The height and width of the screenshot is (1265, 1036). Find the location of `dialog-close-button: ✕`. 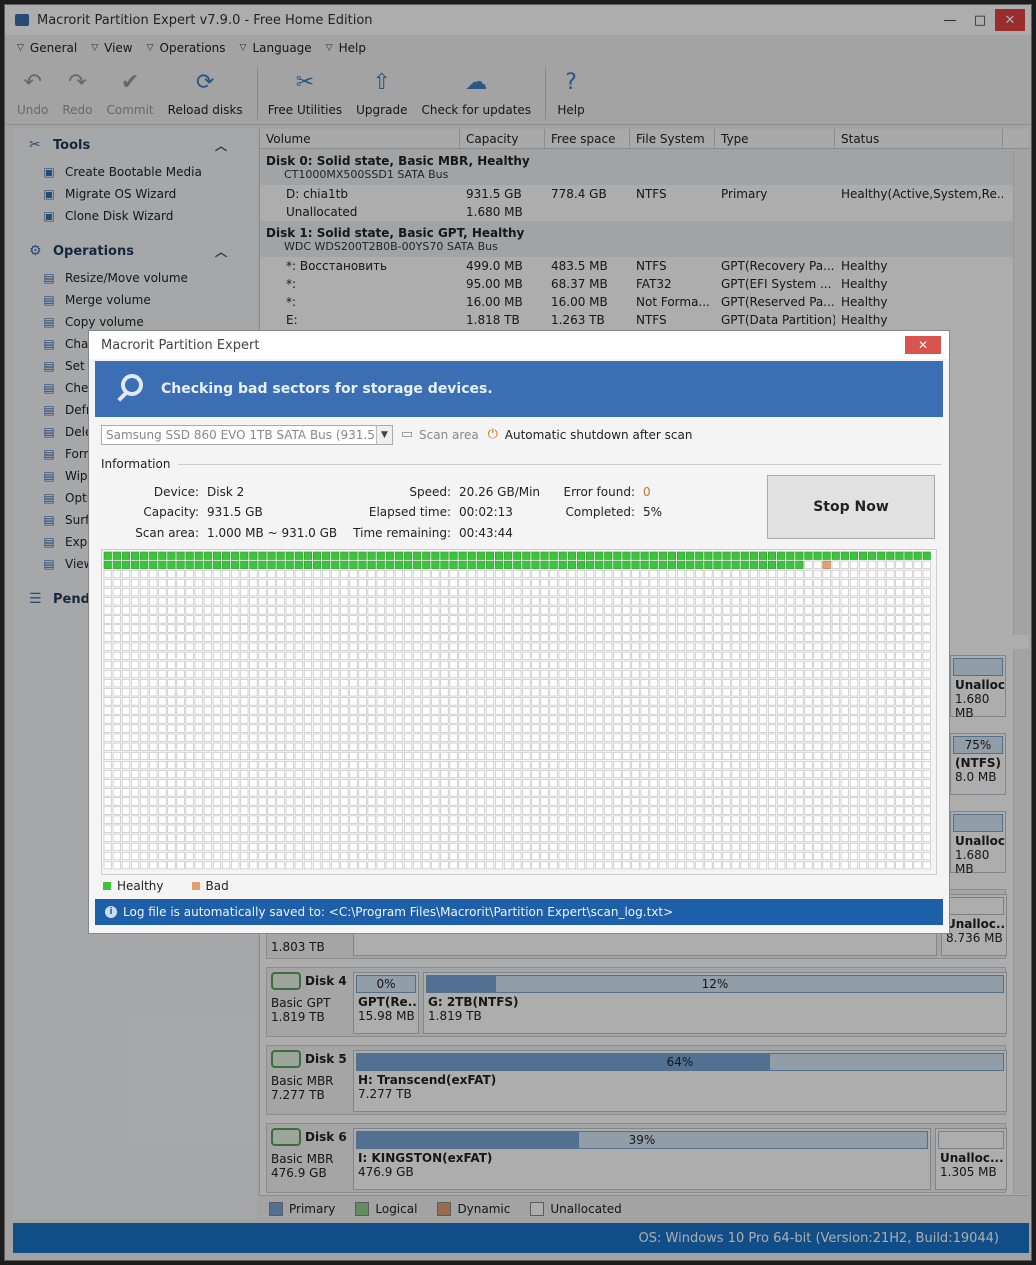

dialog-close-button: ✕ is located at coordinates (923, 345).